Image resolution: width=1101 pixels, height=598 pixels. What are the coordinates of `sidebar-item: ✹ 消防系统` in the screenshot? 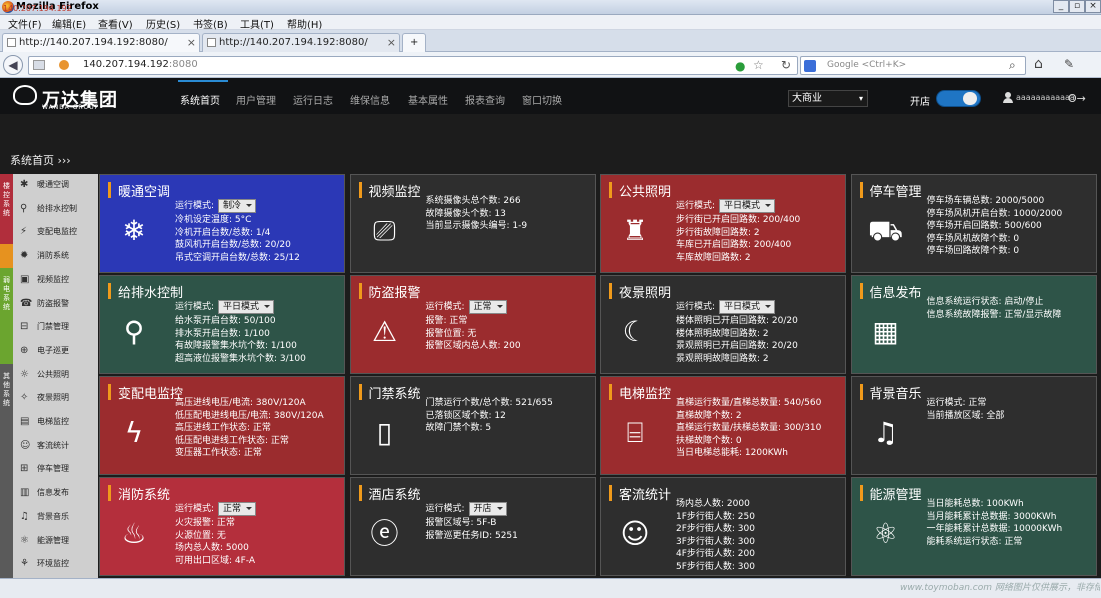 It's located at (56, 256).